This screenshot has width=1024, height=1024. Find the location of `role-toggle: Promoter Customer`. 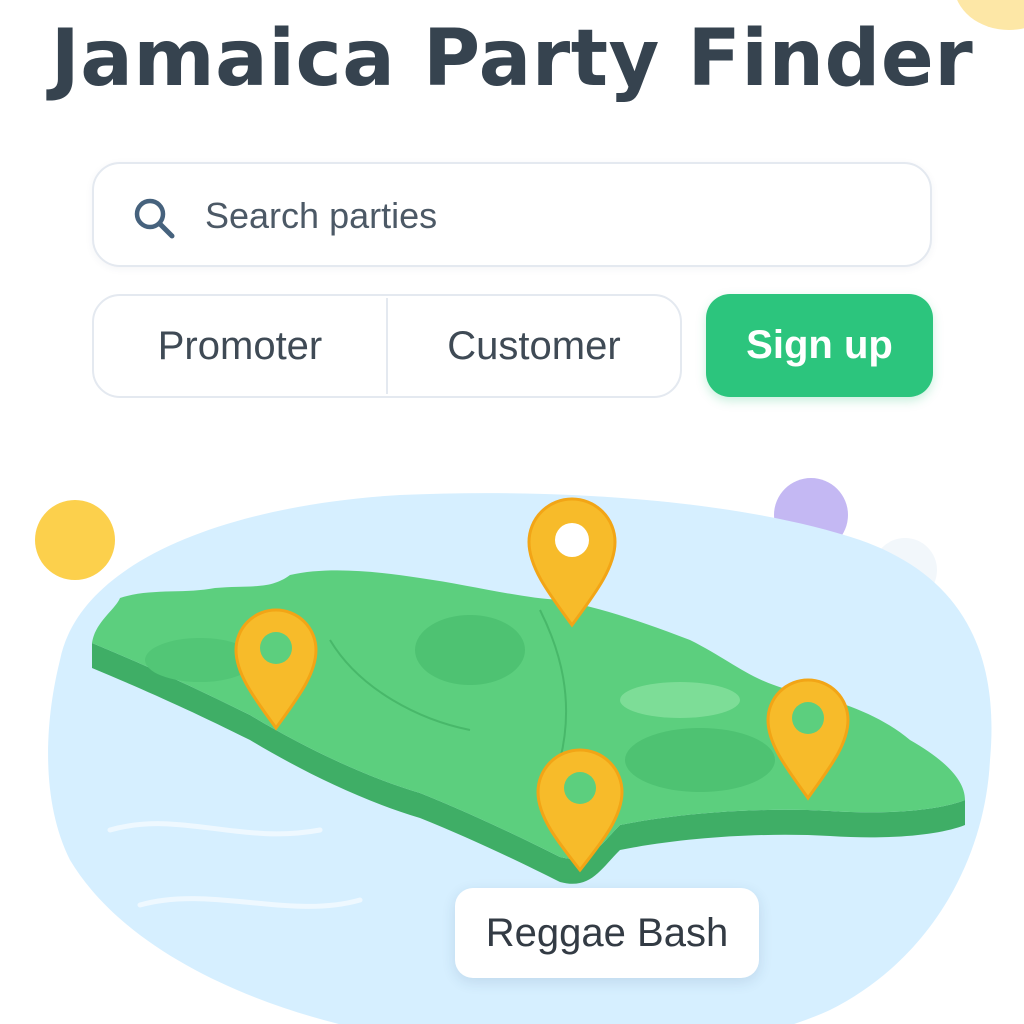

role-toggle: Promoter Customer is located at coordinates (387, 346).